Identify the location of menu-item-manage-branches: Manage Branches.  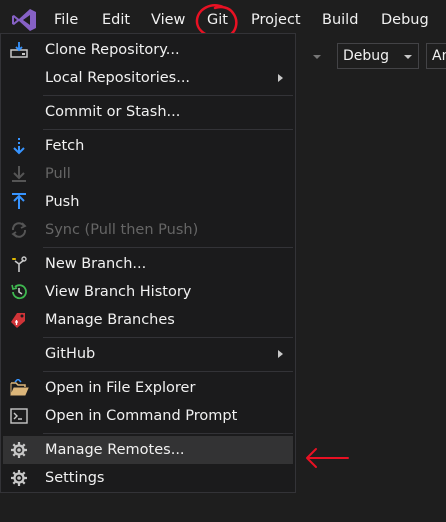
(148, 320).